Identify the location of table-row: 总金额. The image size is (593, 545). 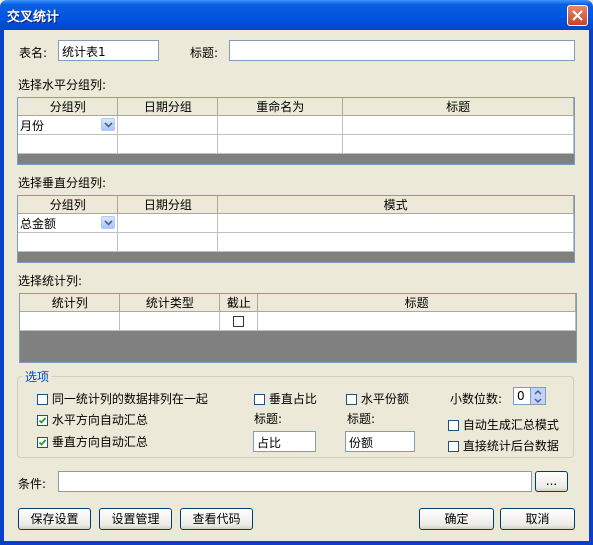
(296, 223).